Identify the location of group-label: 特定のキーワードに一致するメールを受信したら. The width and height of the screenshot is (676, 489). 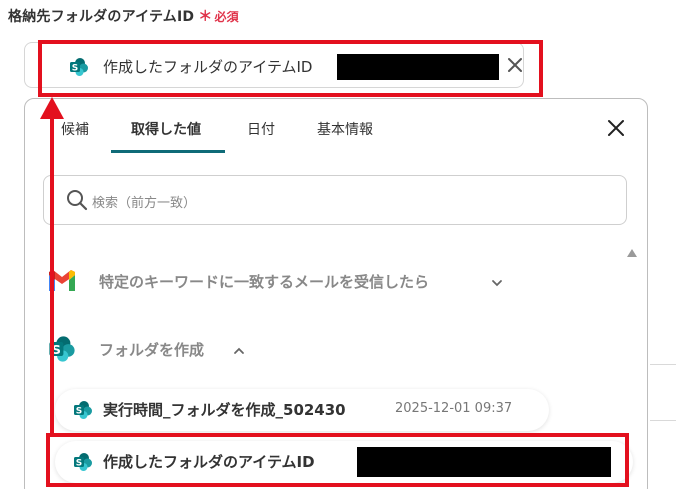
(264, 282).